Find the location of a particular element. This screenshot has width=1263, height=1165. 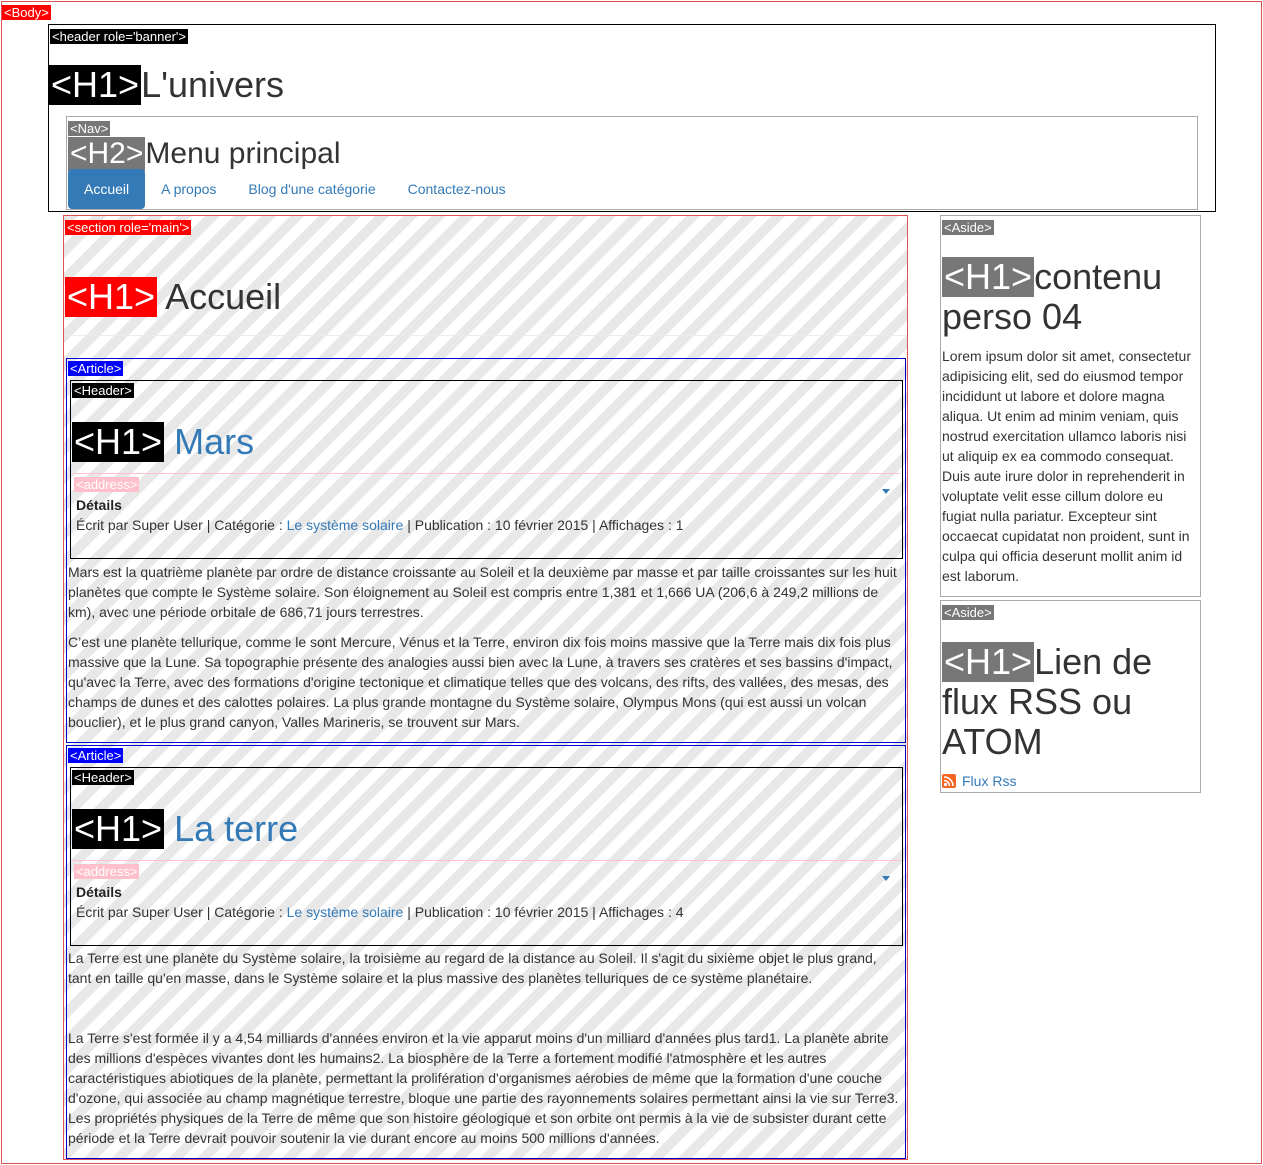

site-title: <H1>L'univers is located at coordinates (166, 85).